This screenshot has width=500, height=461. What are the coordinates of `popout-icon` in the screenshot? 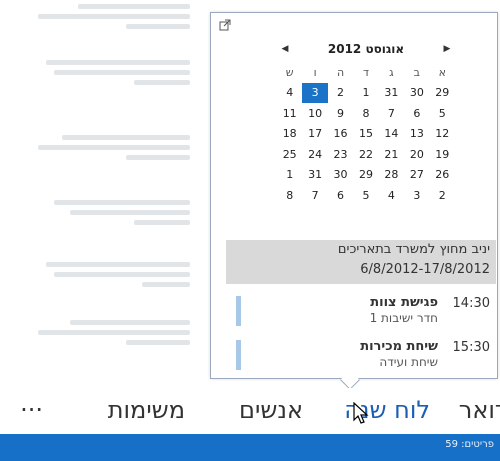 It's located at (226, 26).